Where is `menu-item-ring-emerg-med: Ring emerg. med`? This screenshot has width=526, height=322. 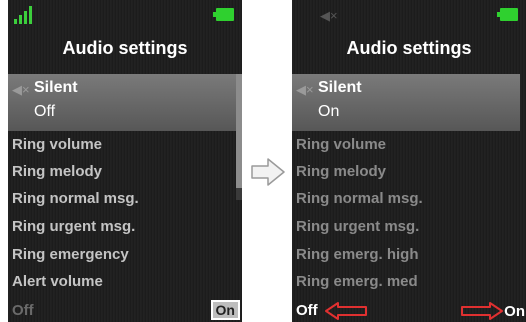
menu-item-ring-emerg-med: Ring emerg. med is located at coordinates (357, 281).